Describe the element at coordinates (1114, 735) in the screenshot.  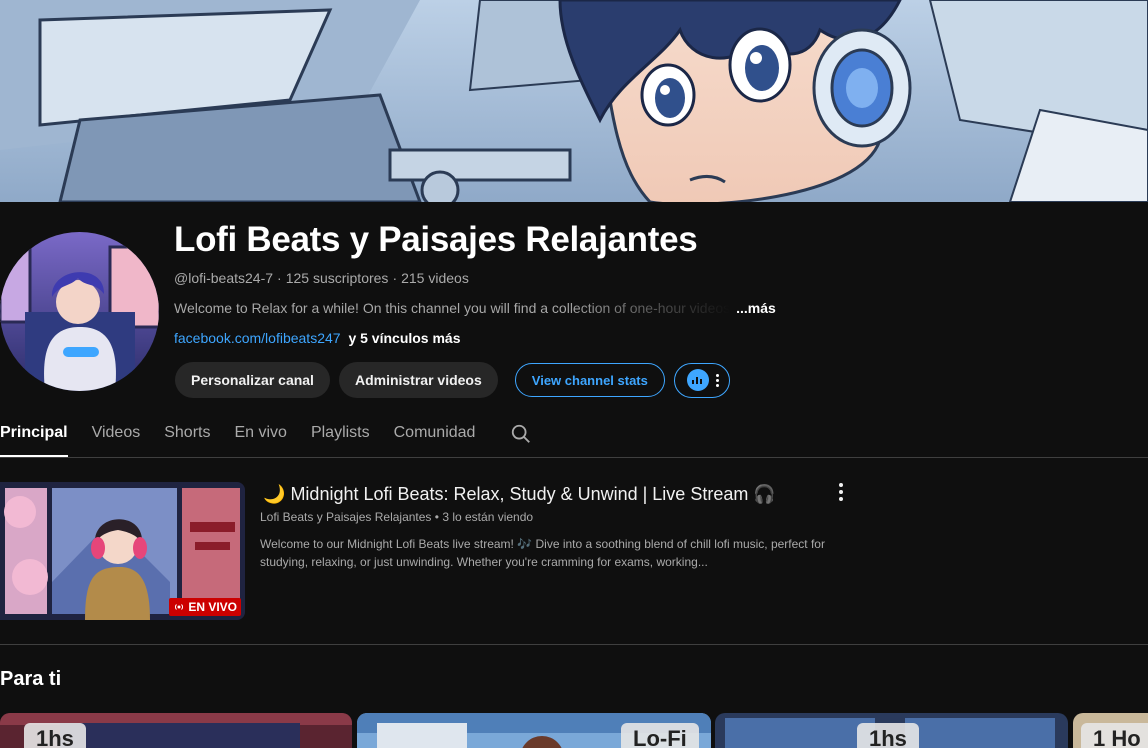
I see `thumbnail-label: 1 Ho` at that location.